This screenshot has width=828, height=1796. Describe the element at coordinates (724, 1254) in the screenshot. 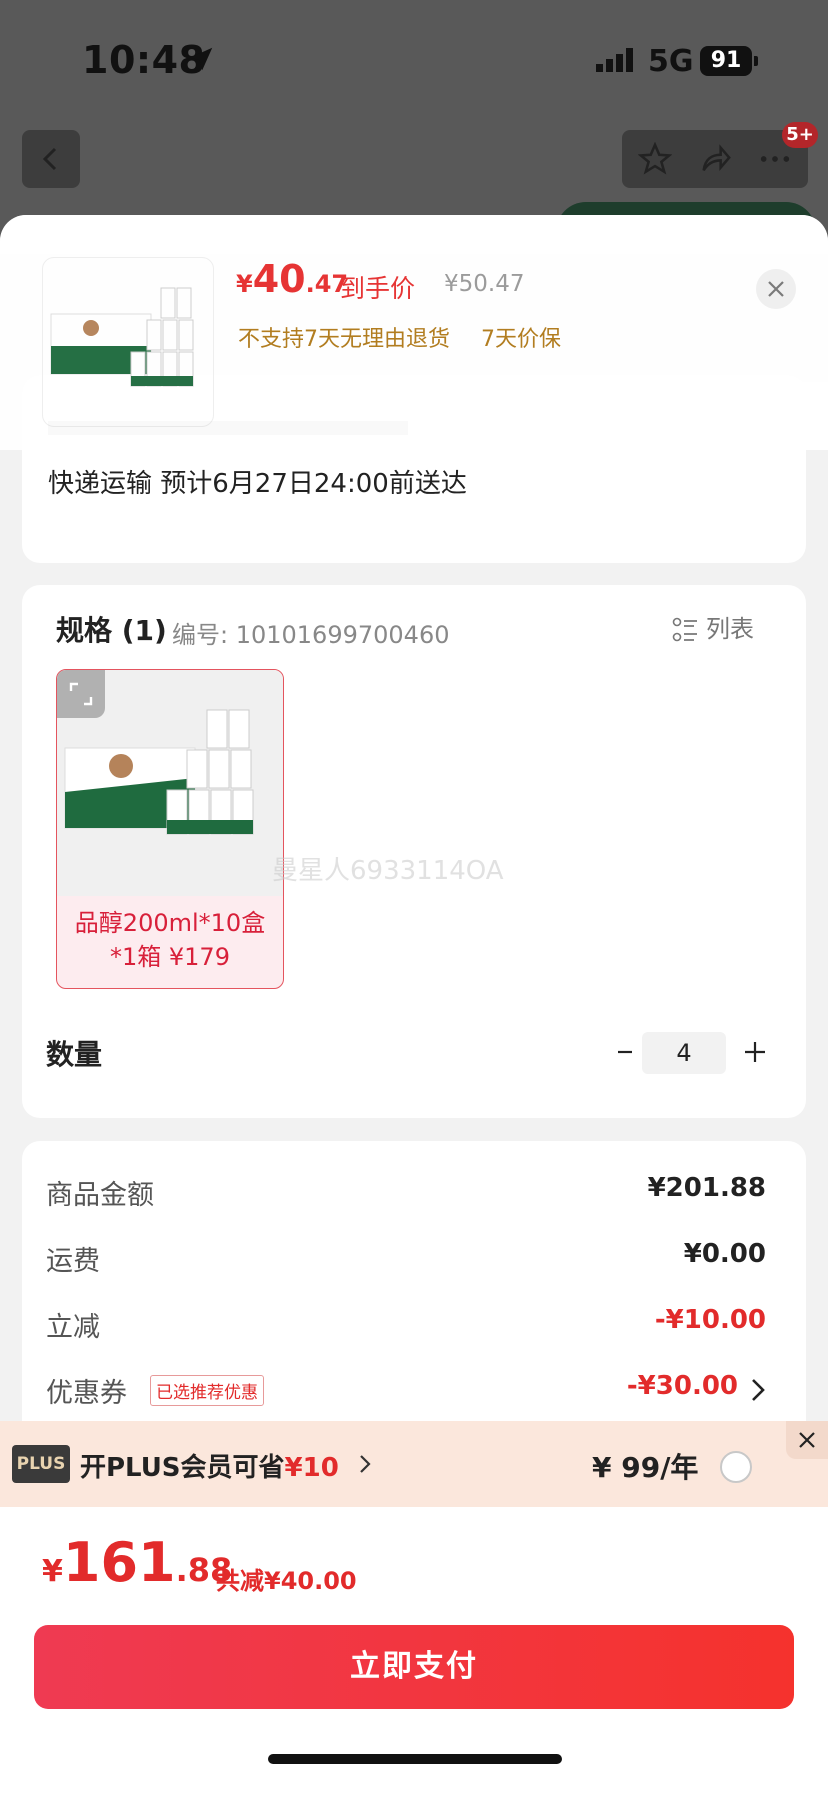

I see `summary-value: ¥0.00` at that location.